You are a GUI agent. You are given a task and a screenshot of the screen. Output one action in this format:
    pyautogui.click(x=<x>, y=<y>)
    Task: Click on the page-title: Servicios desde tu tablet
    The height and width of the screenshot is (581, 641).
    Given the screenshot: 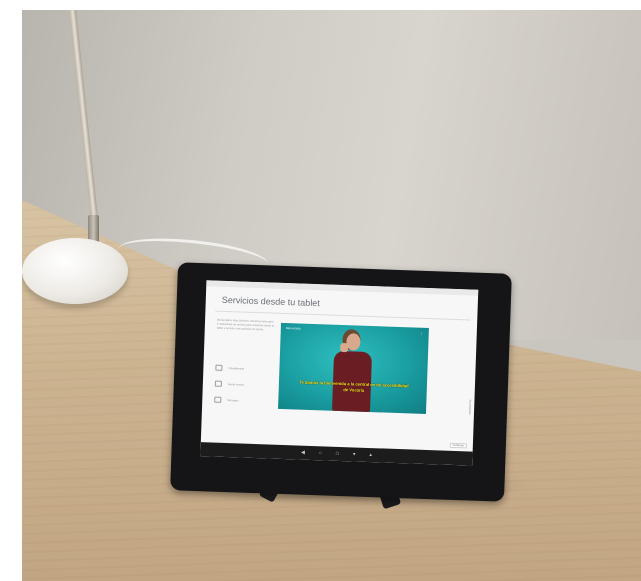 What is the action you would take?
    pyautogui.click(x=270, y=301)
    